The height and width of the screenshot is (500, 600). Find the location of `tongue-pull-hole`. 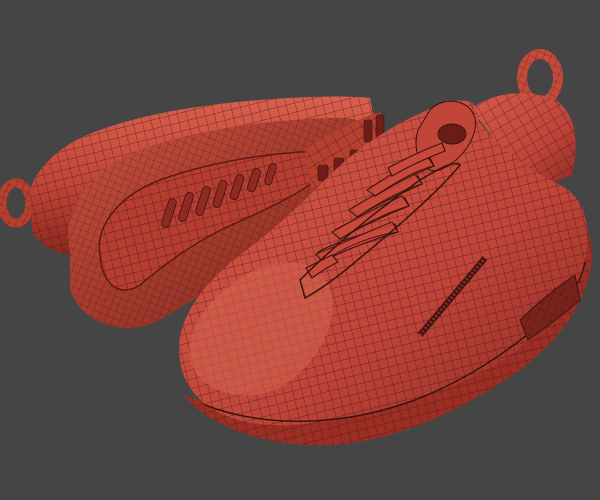

tongue-pull-hole is located at coordinates (452, 134).